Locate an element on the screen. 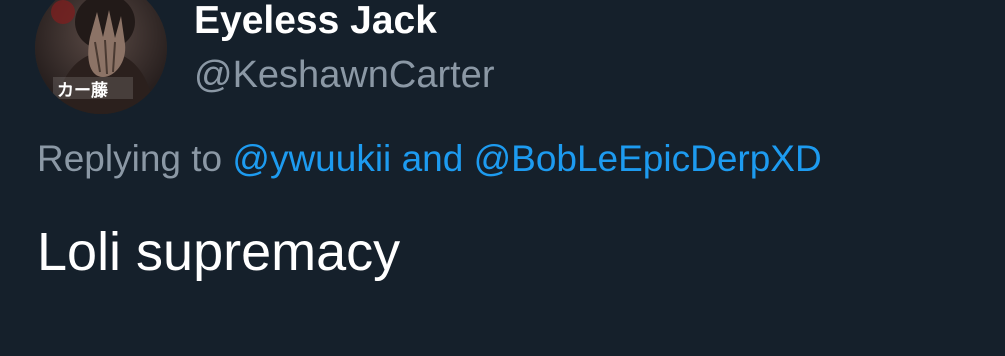 Image resolution: width=1005 pixels, height=356 pixels. mention-link-bobleepicderpxd: @BobLeEpicDerpXD is located at coordinates (648, 158).